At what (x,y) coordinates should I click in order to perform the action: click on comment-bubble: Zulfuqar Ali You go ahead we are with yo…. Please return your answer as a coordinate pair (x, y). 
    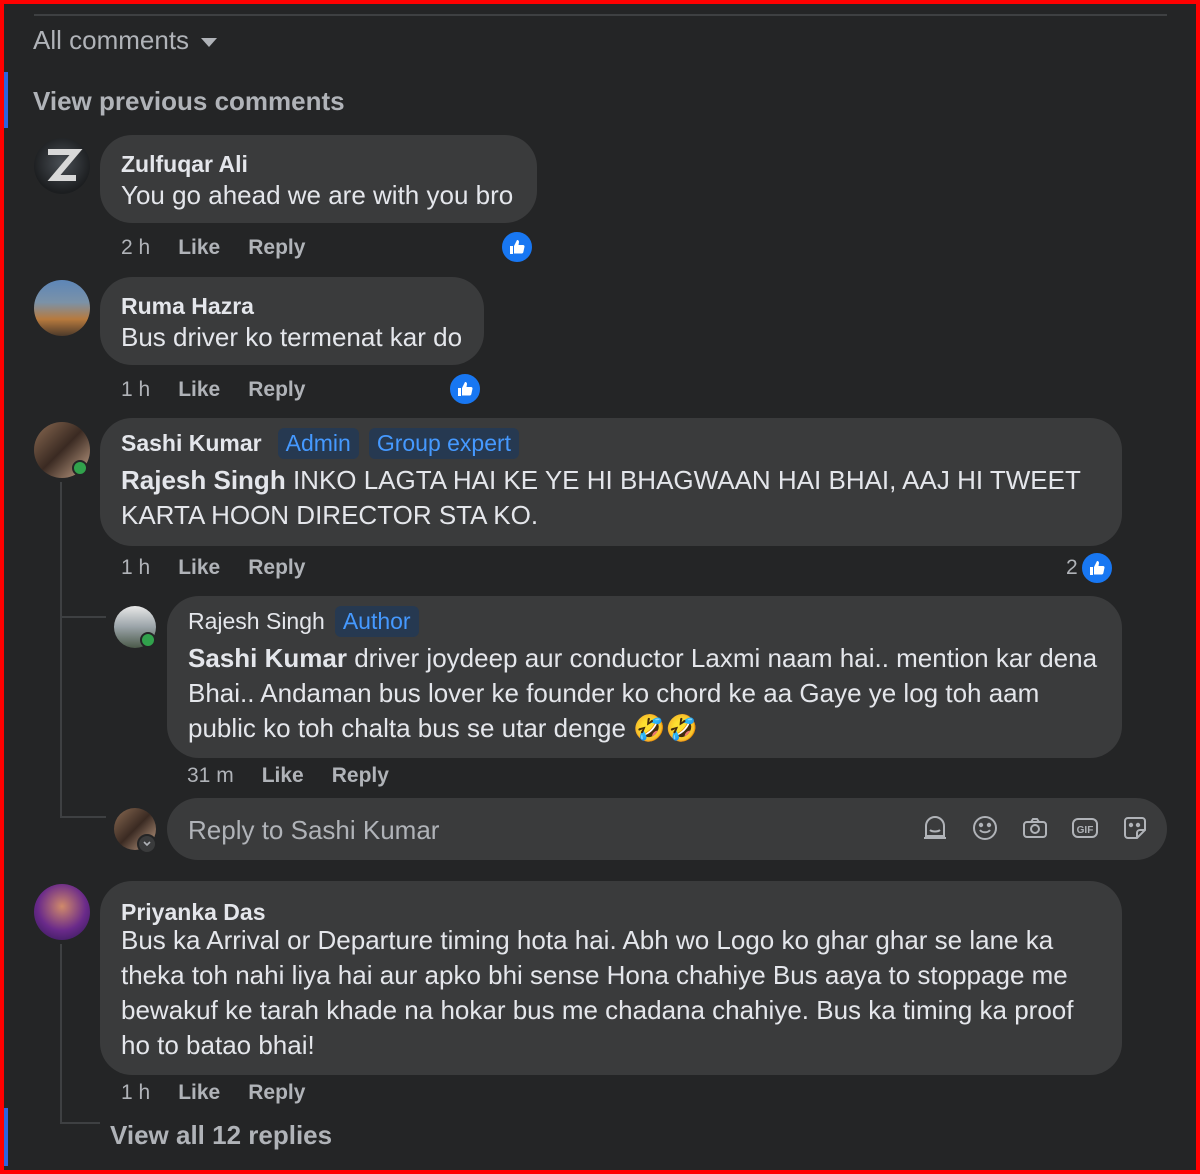
    Looking at the image, I should click on (318, 179).